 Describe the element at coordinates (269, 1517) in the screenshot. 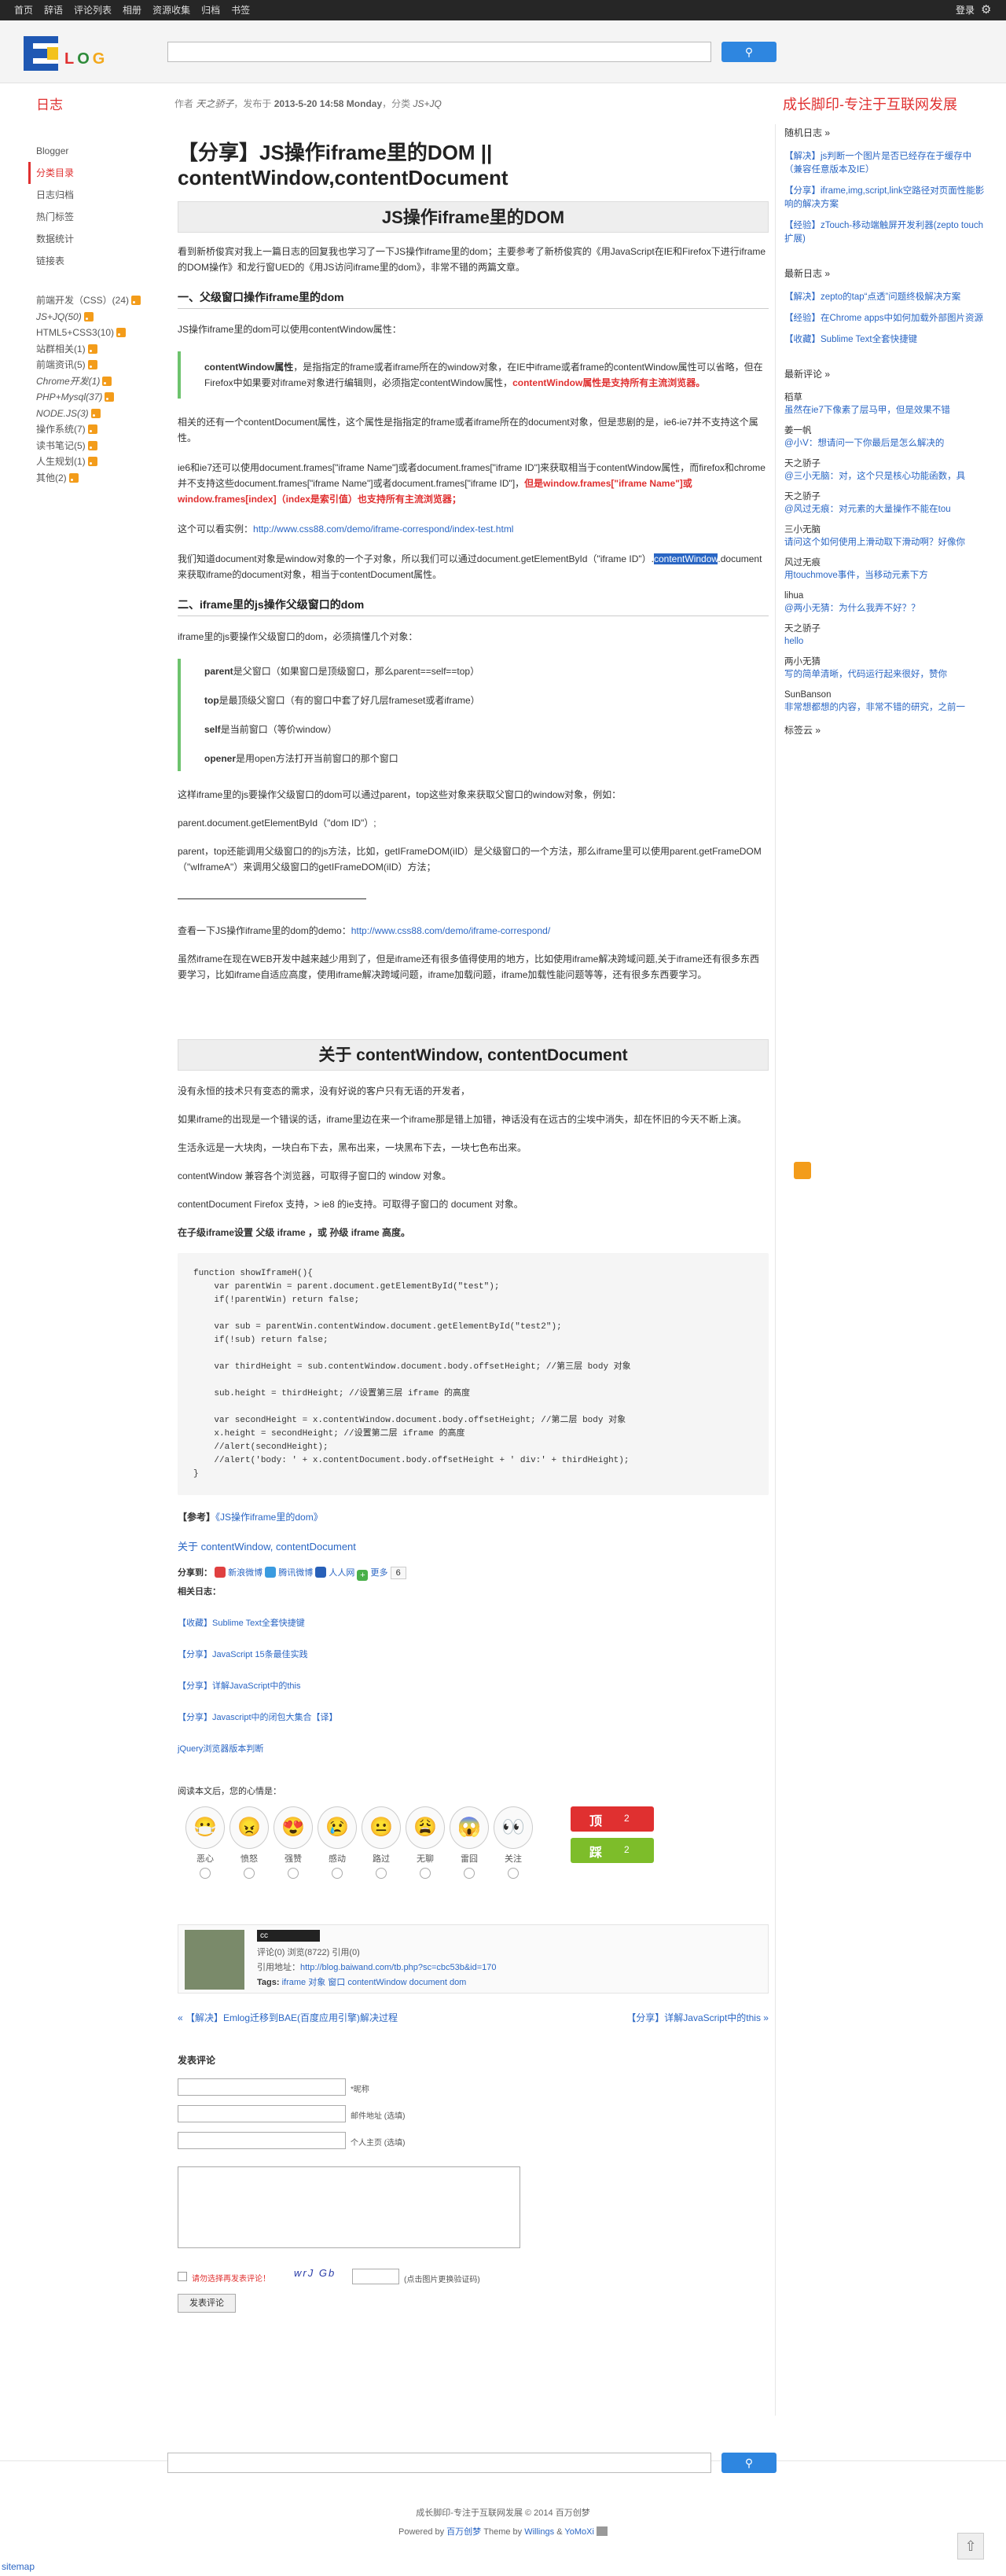

I see `reference-link: 《JS操作iframe里的dom》` at that location.